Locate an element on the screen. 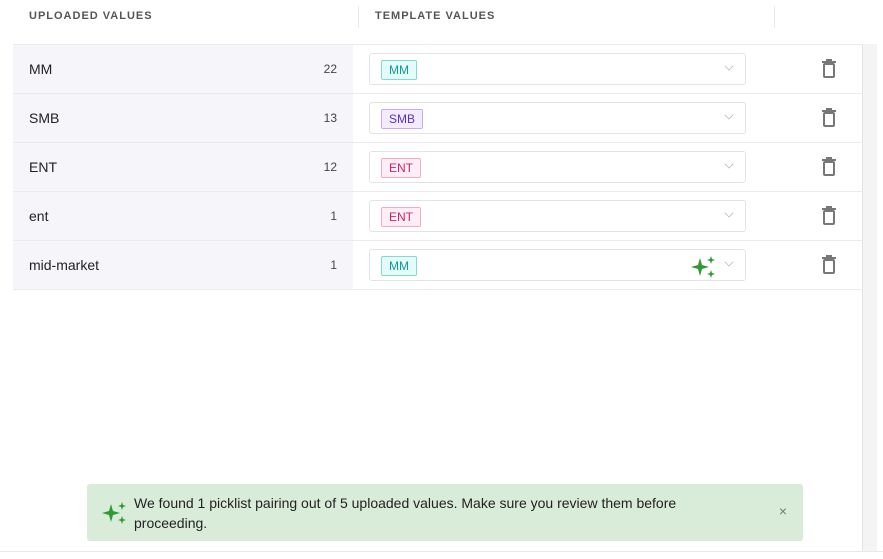 Image resolution: width=883 pixels, height=559 pixels. uploaded-values-header: UPLOADED VALUES is located at coordinates (91, 16).